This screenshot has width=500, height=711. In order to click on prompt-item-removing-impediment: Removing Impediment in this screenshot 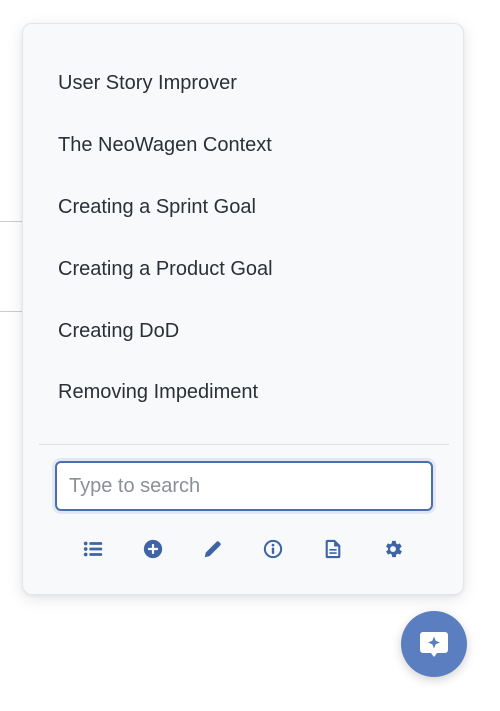, I will do `click(158, 392)`.